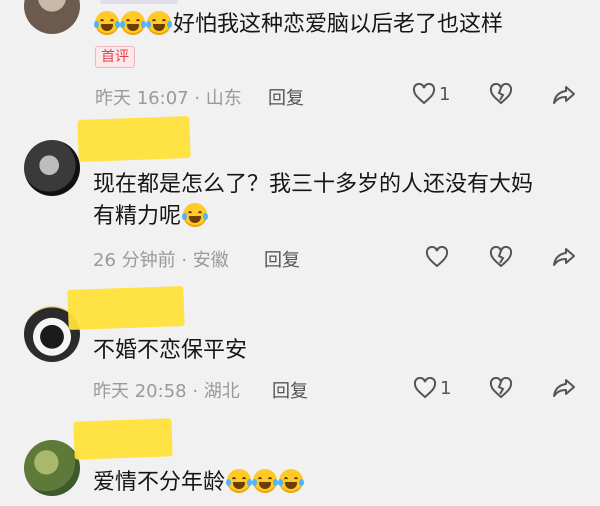  Describe the element at coordinates (137, 216) in the screenshot. I see `comment-text-content: 有精力呢` at that location.